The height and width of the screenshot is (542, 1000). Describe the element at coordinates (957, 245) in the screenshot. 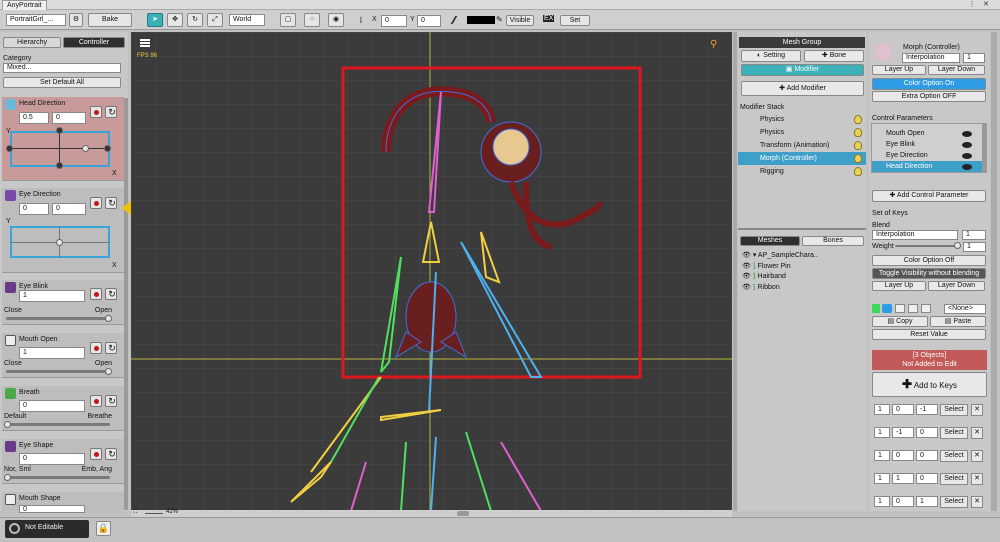

I see `weight-knob` at that location.